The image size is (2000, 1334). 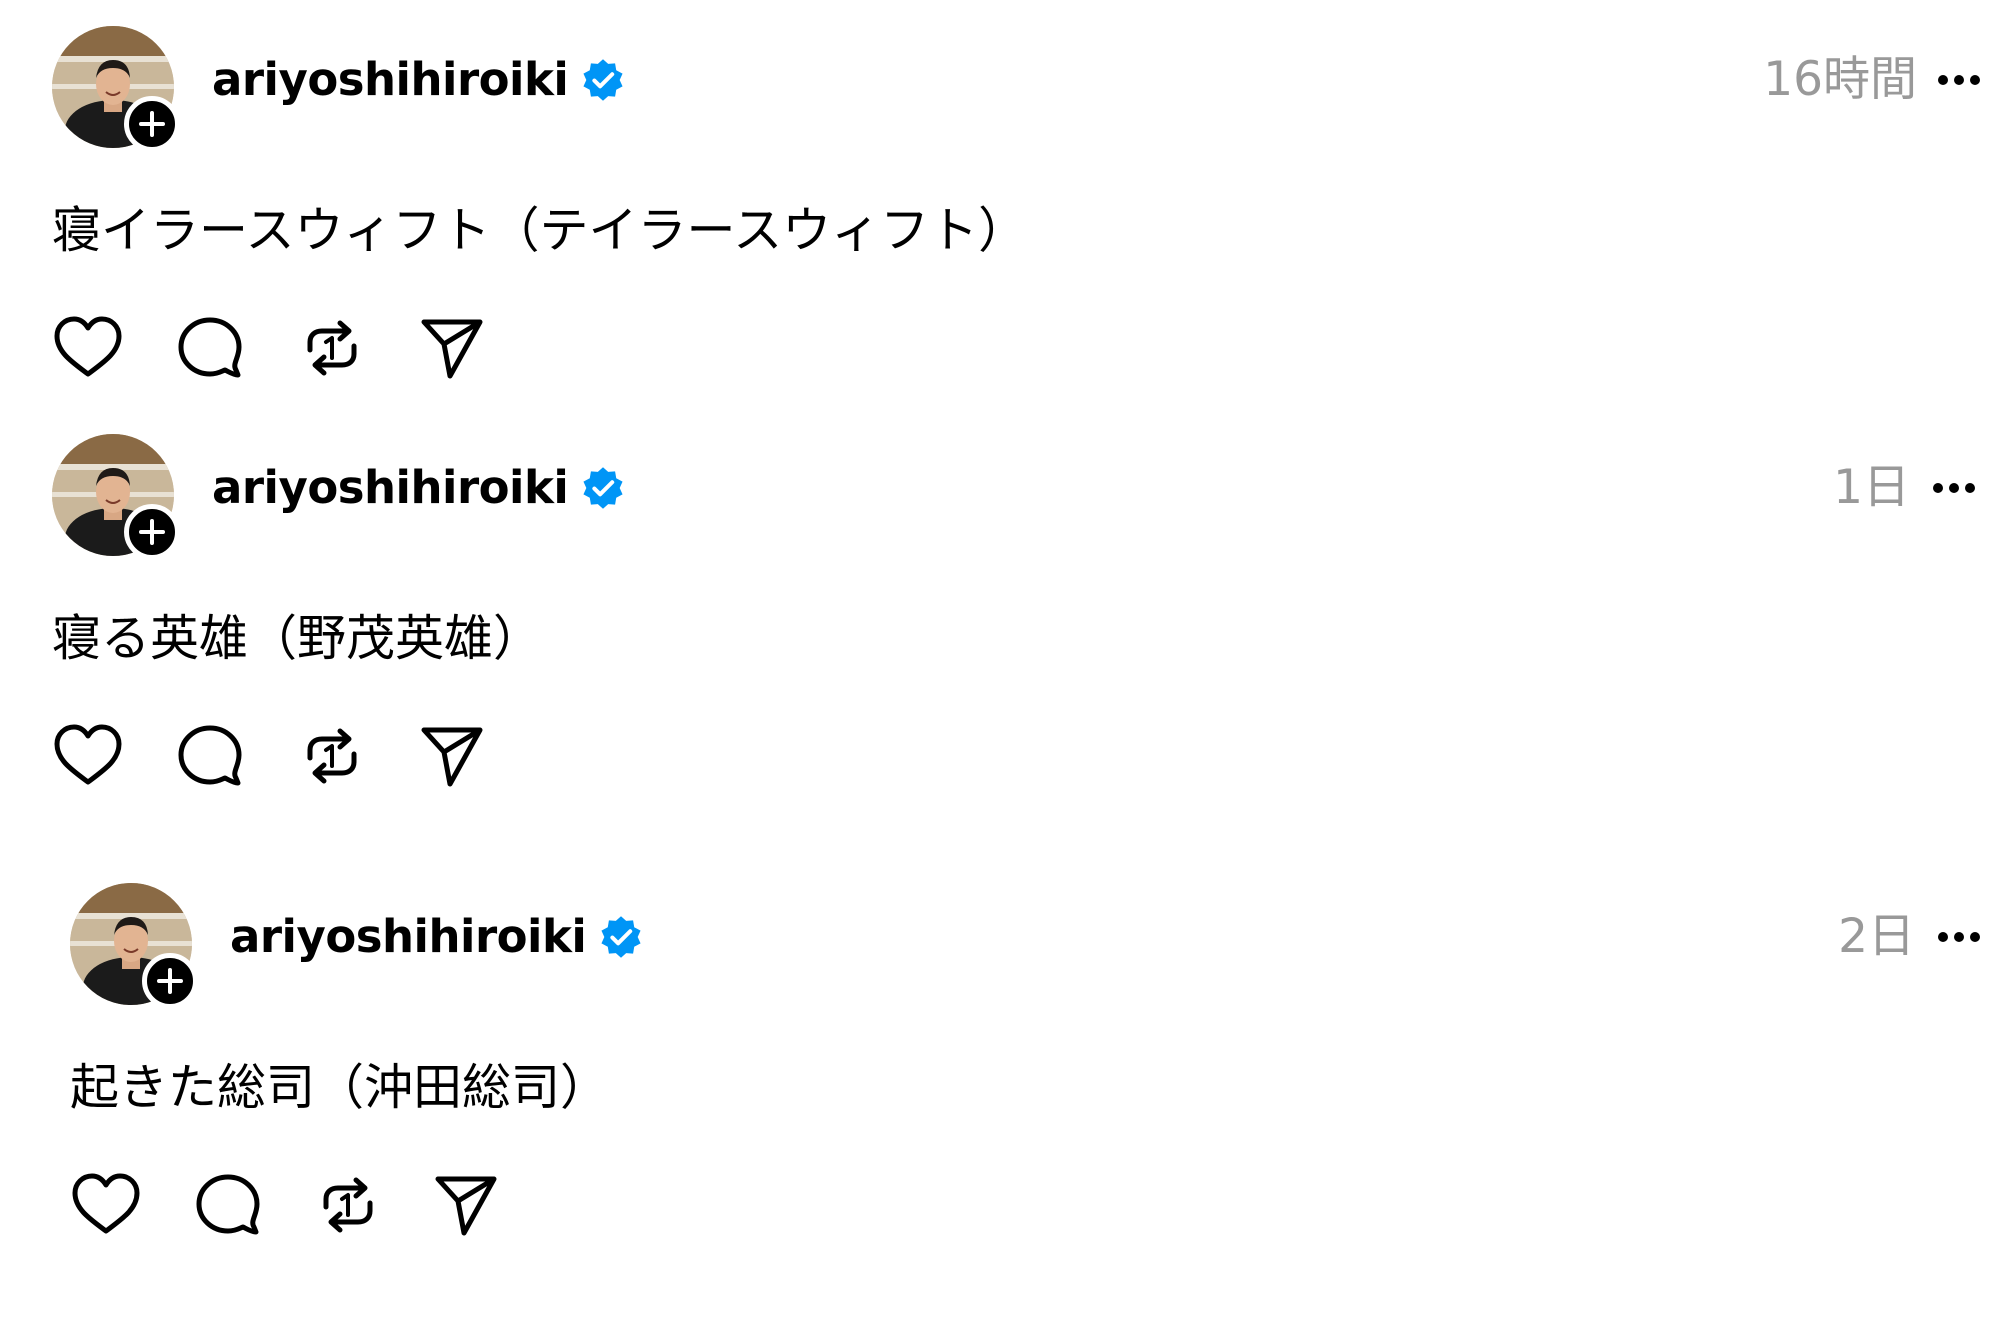 What do you see at coordinates (540, 230) in the screenshot?
I see `post-text: 寝イラースウィフト（テイラースウィフト）` at bounding box center [540, 230].